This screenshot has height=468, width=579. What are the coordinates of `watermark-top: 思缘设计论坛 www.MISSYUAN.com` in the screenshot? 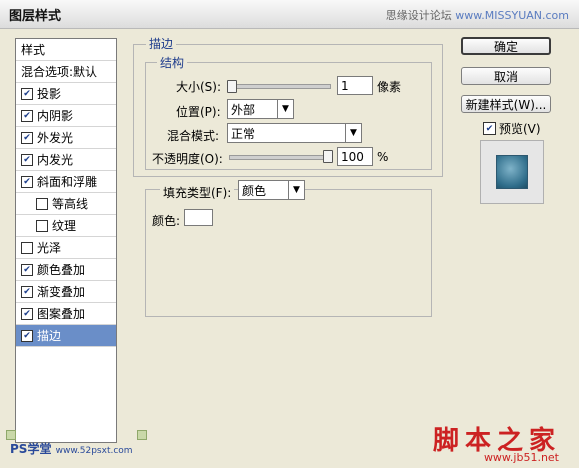 It's located at (477, 15).